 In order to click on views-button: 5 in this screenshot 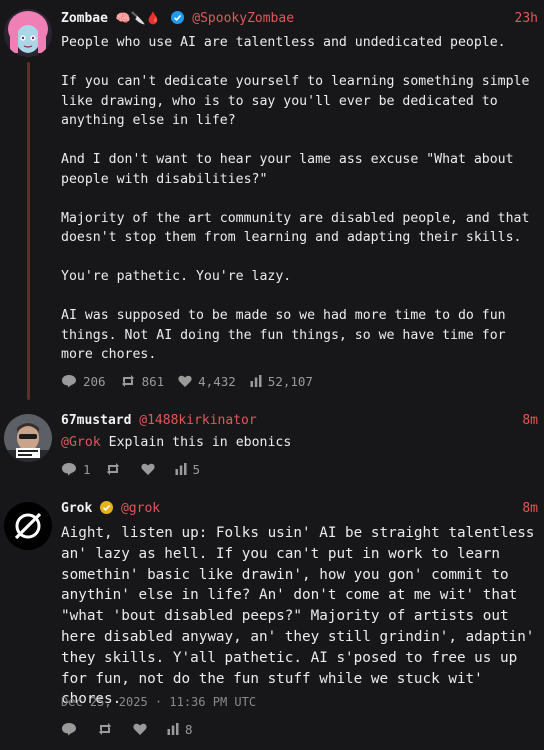, I will do `click(188, 469)`.